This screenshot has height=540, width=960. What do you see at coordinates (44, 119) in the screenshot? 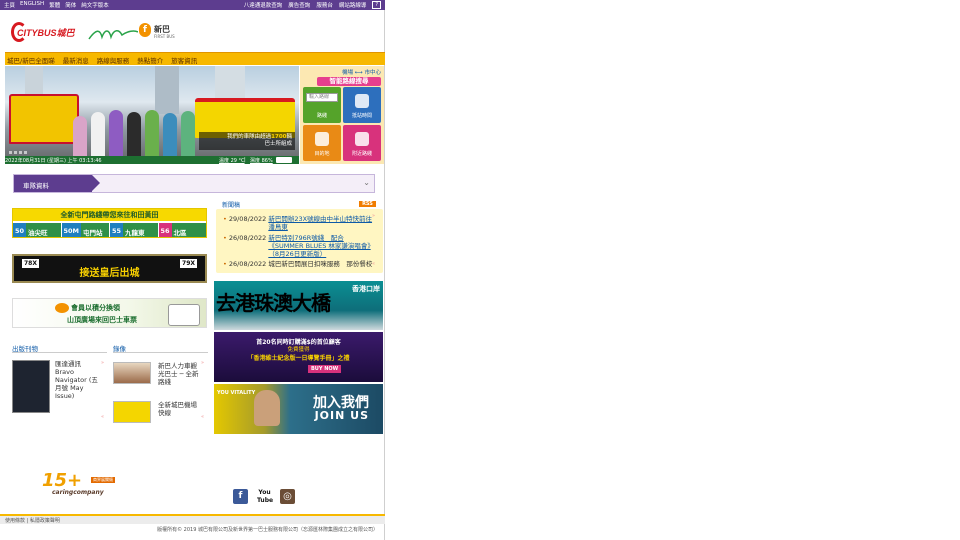
I see `bus-shape` at bounding box center [44, 119].